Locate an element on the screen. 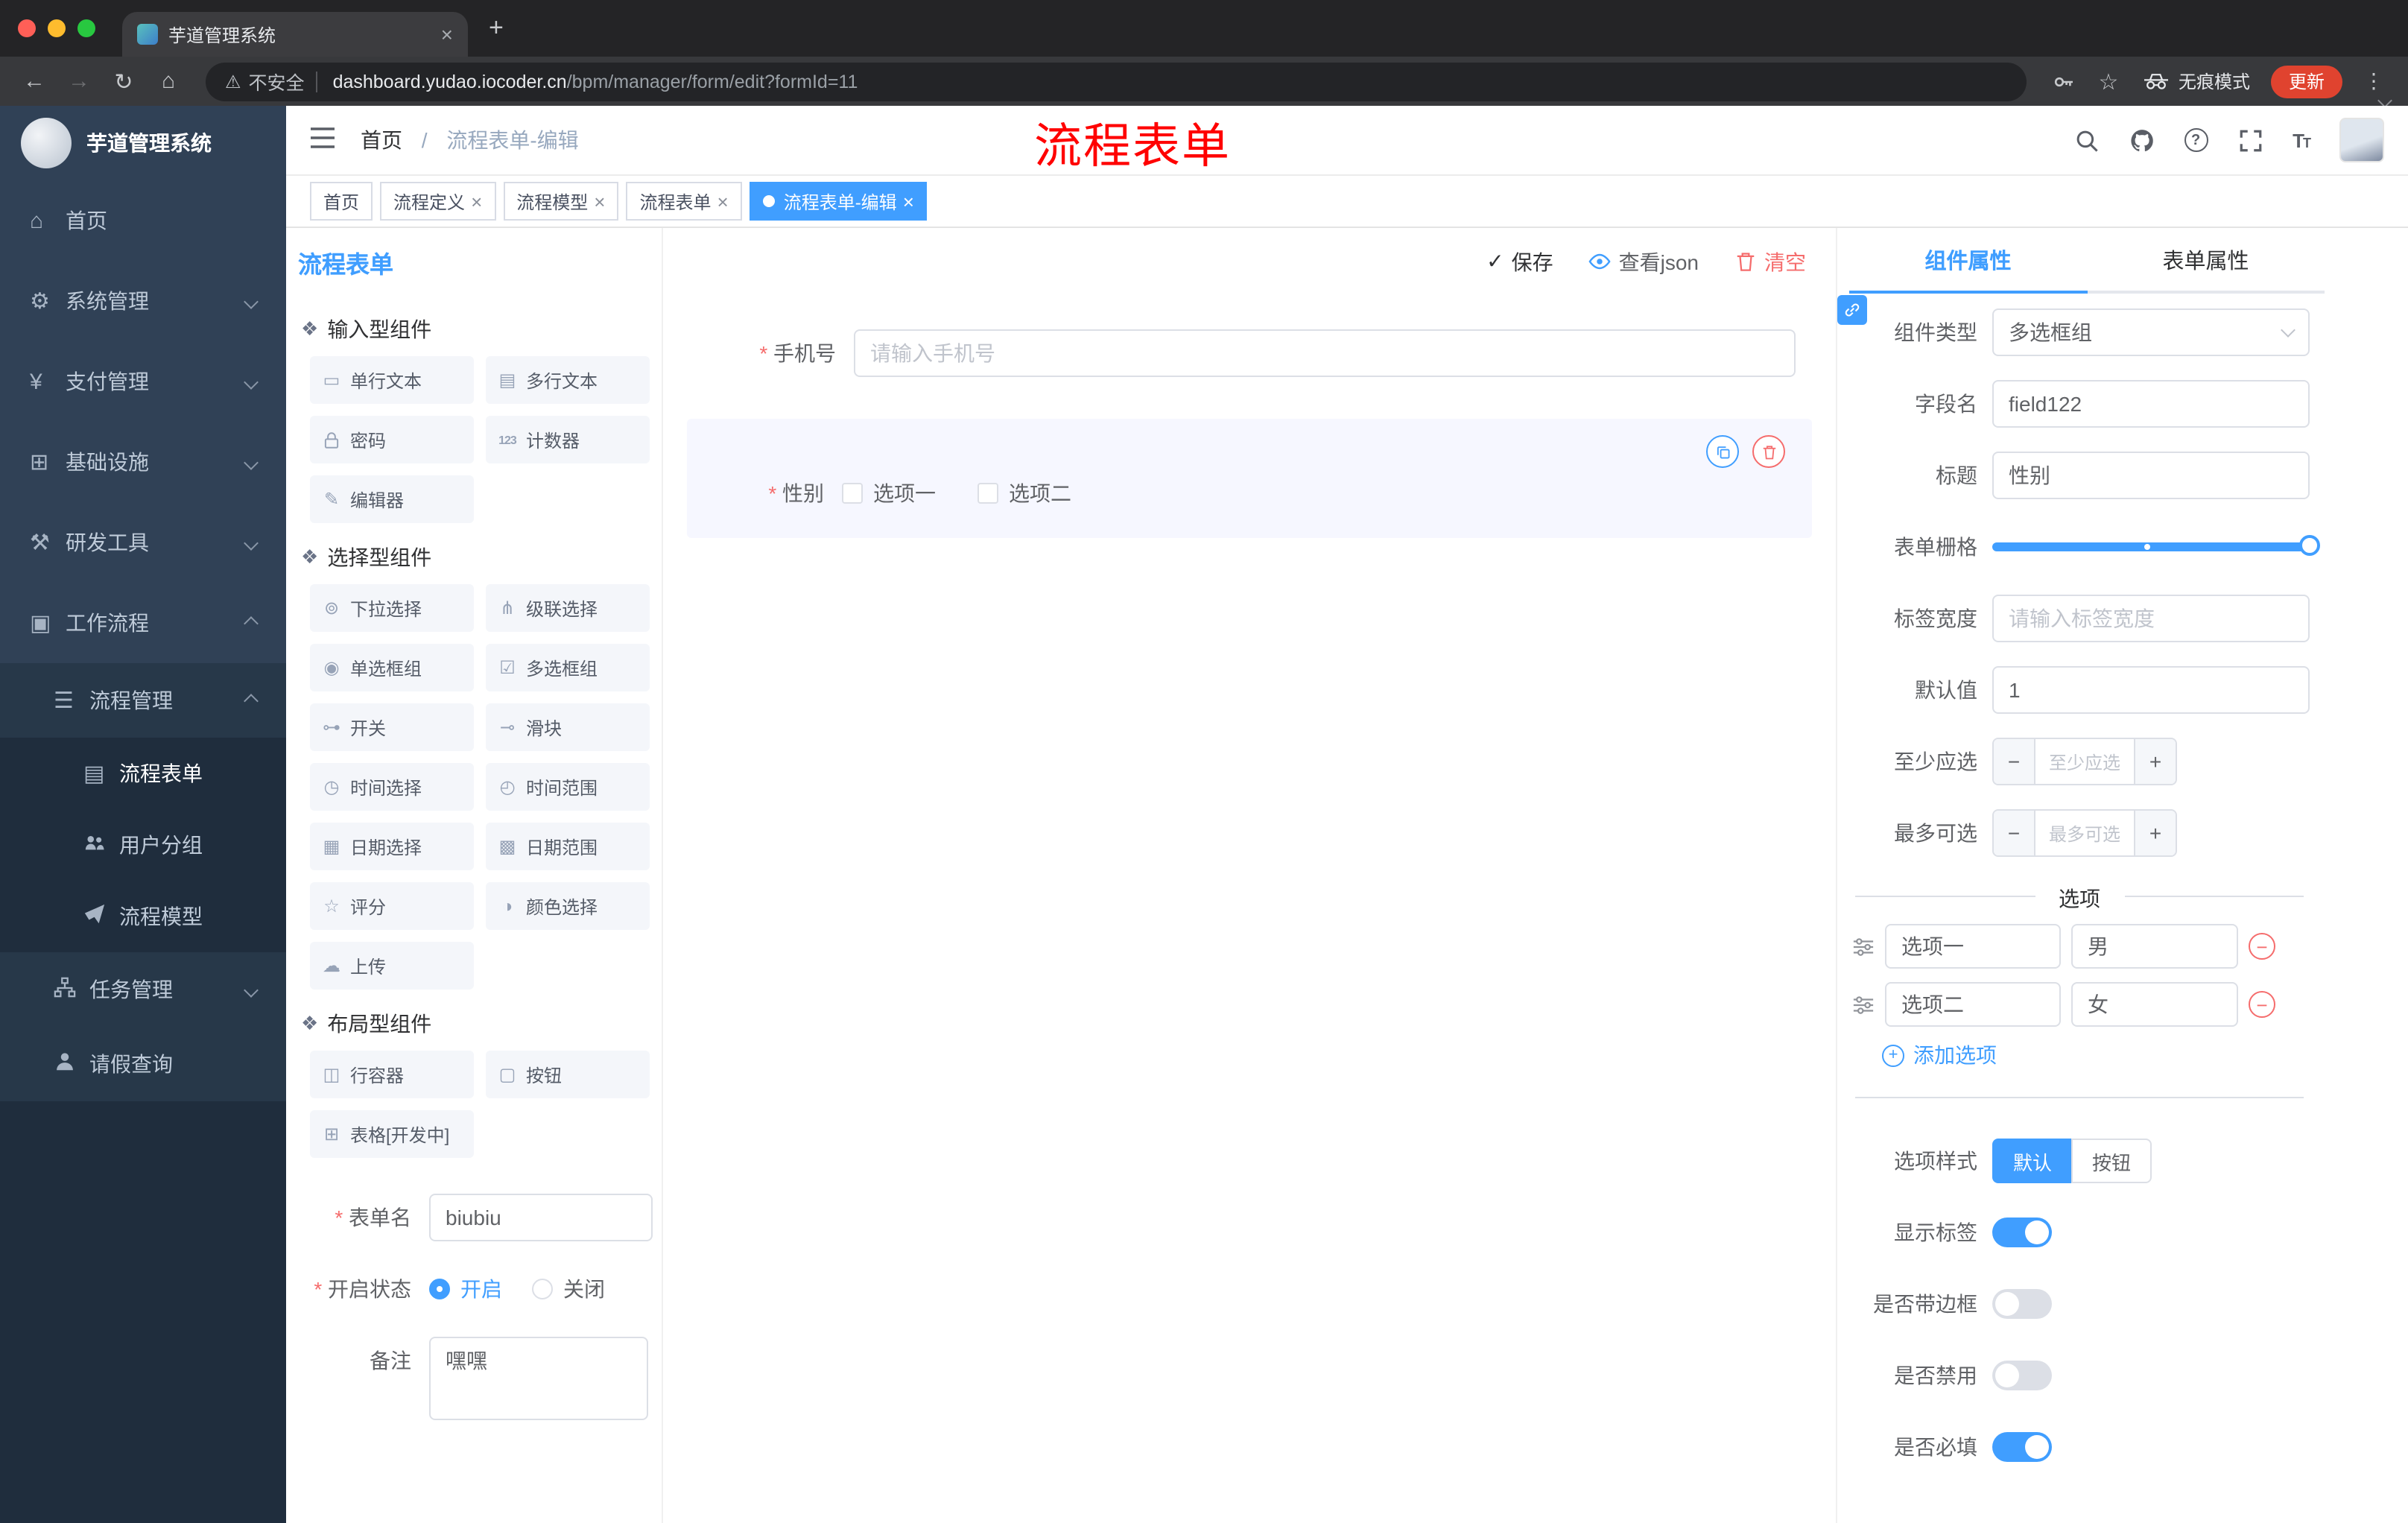  phone-input is located at coordinates (1325, 353).